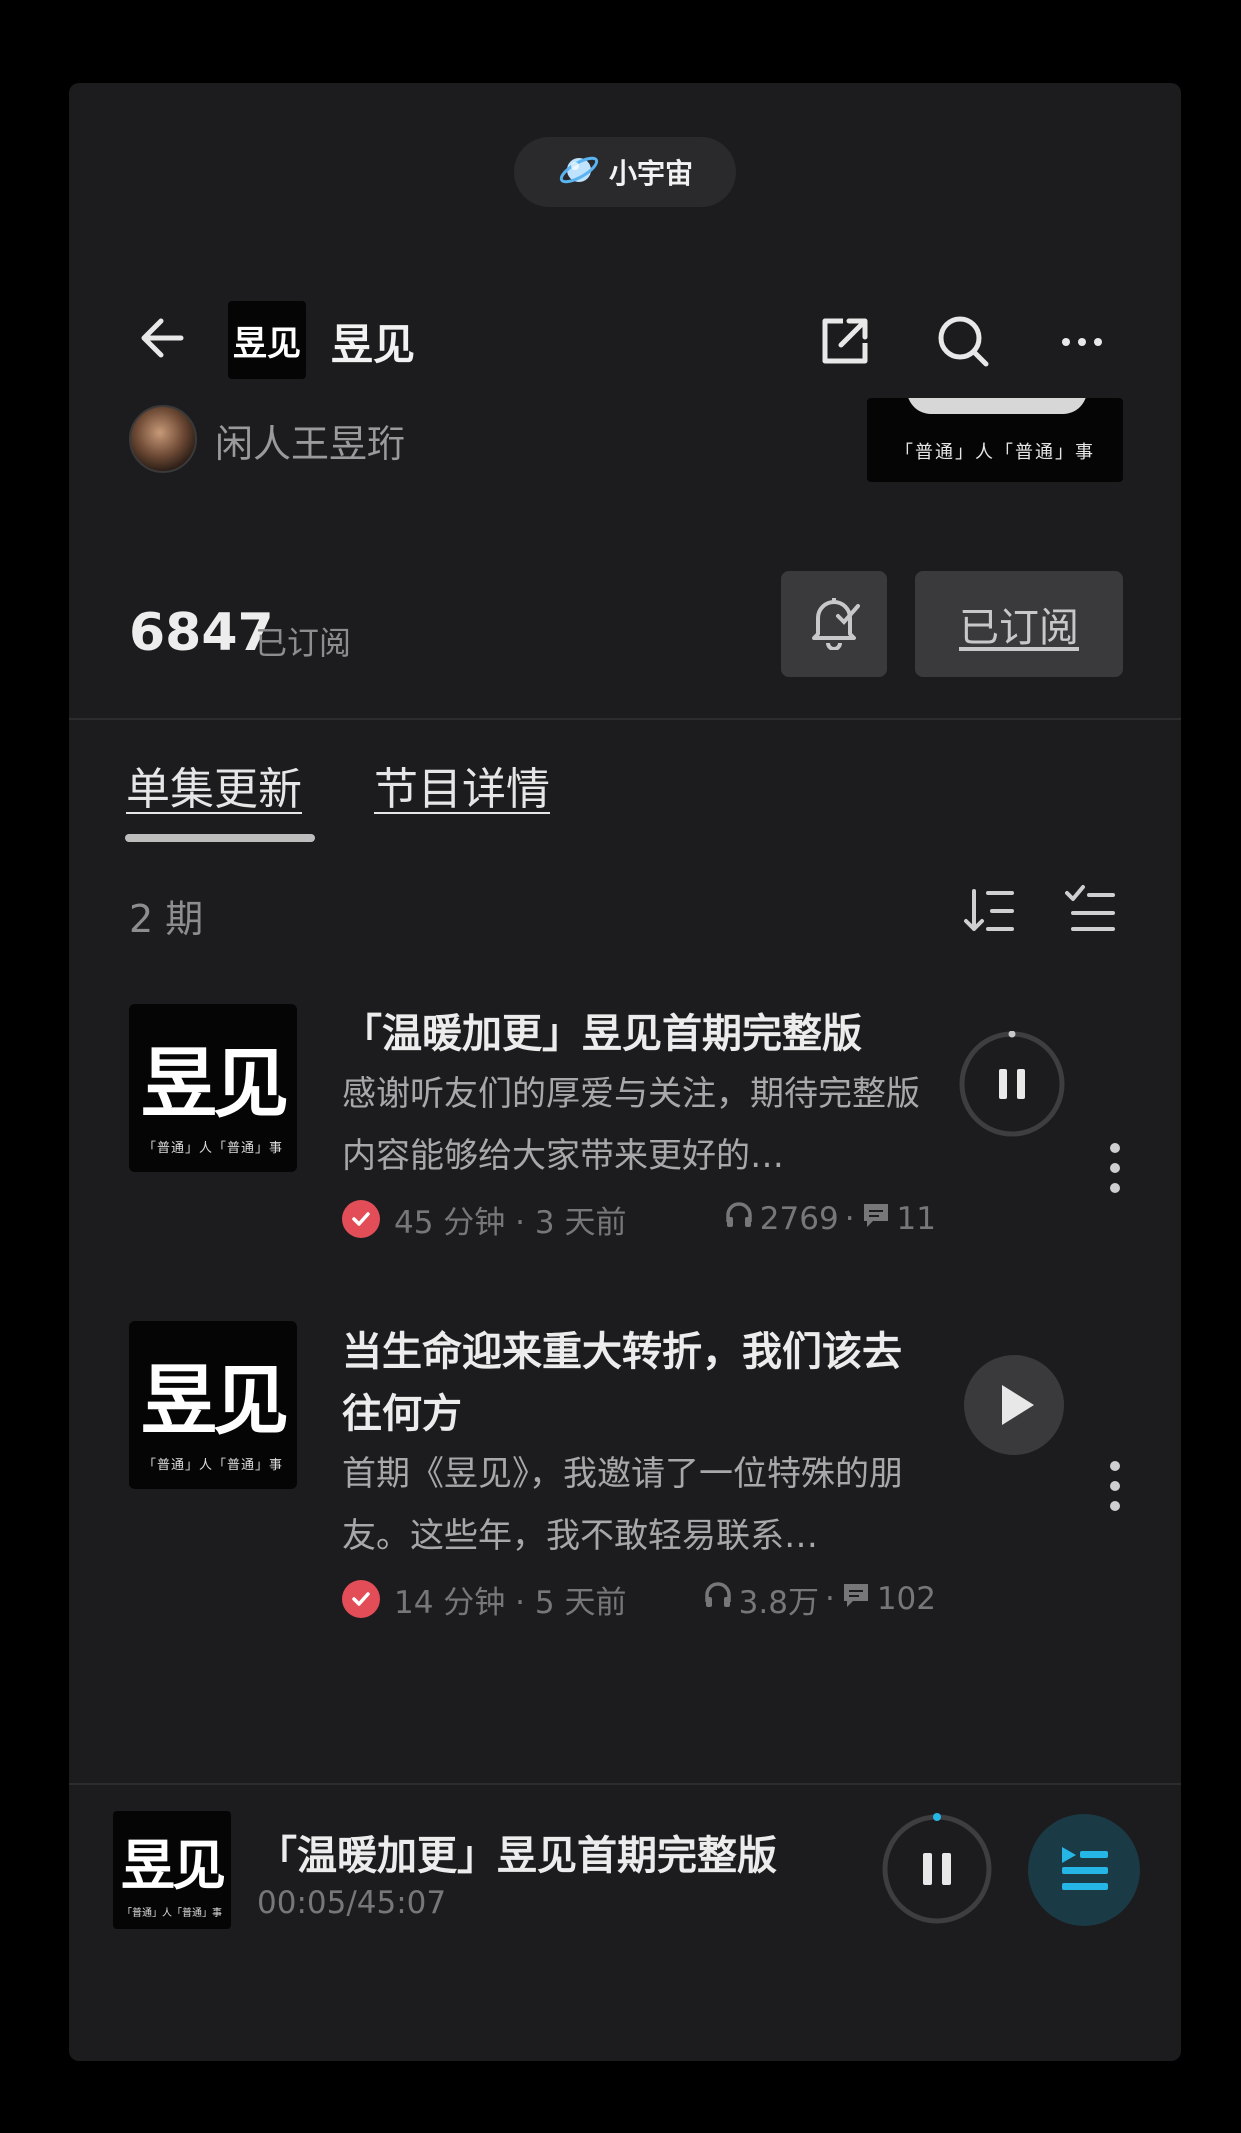  What do you see at coordinates (778, 1602) in the screenshot?
I see `play-count: 3.8万` at bounding box center [778, 1602].